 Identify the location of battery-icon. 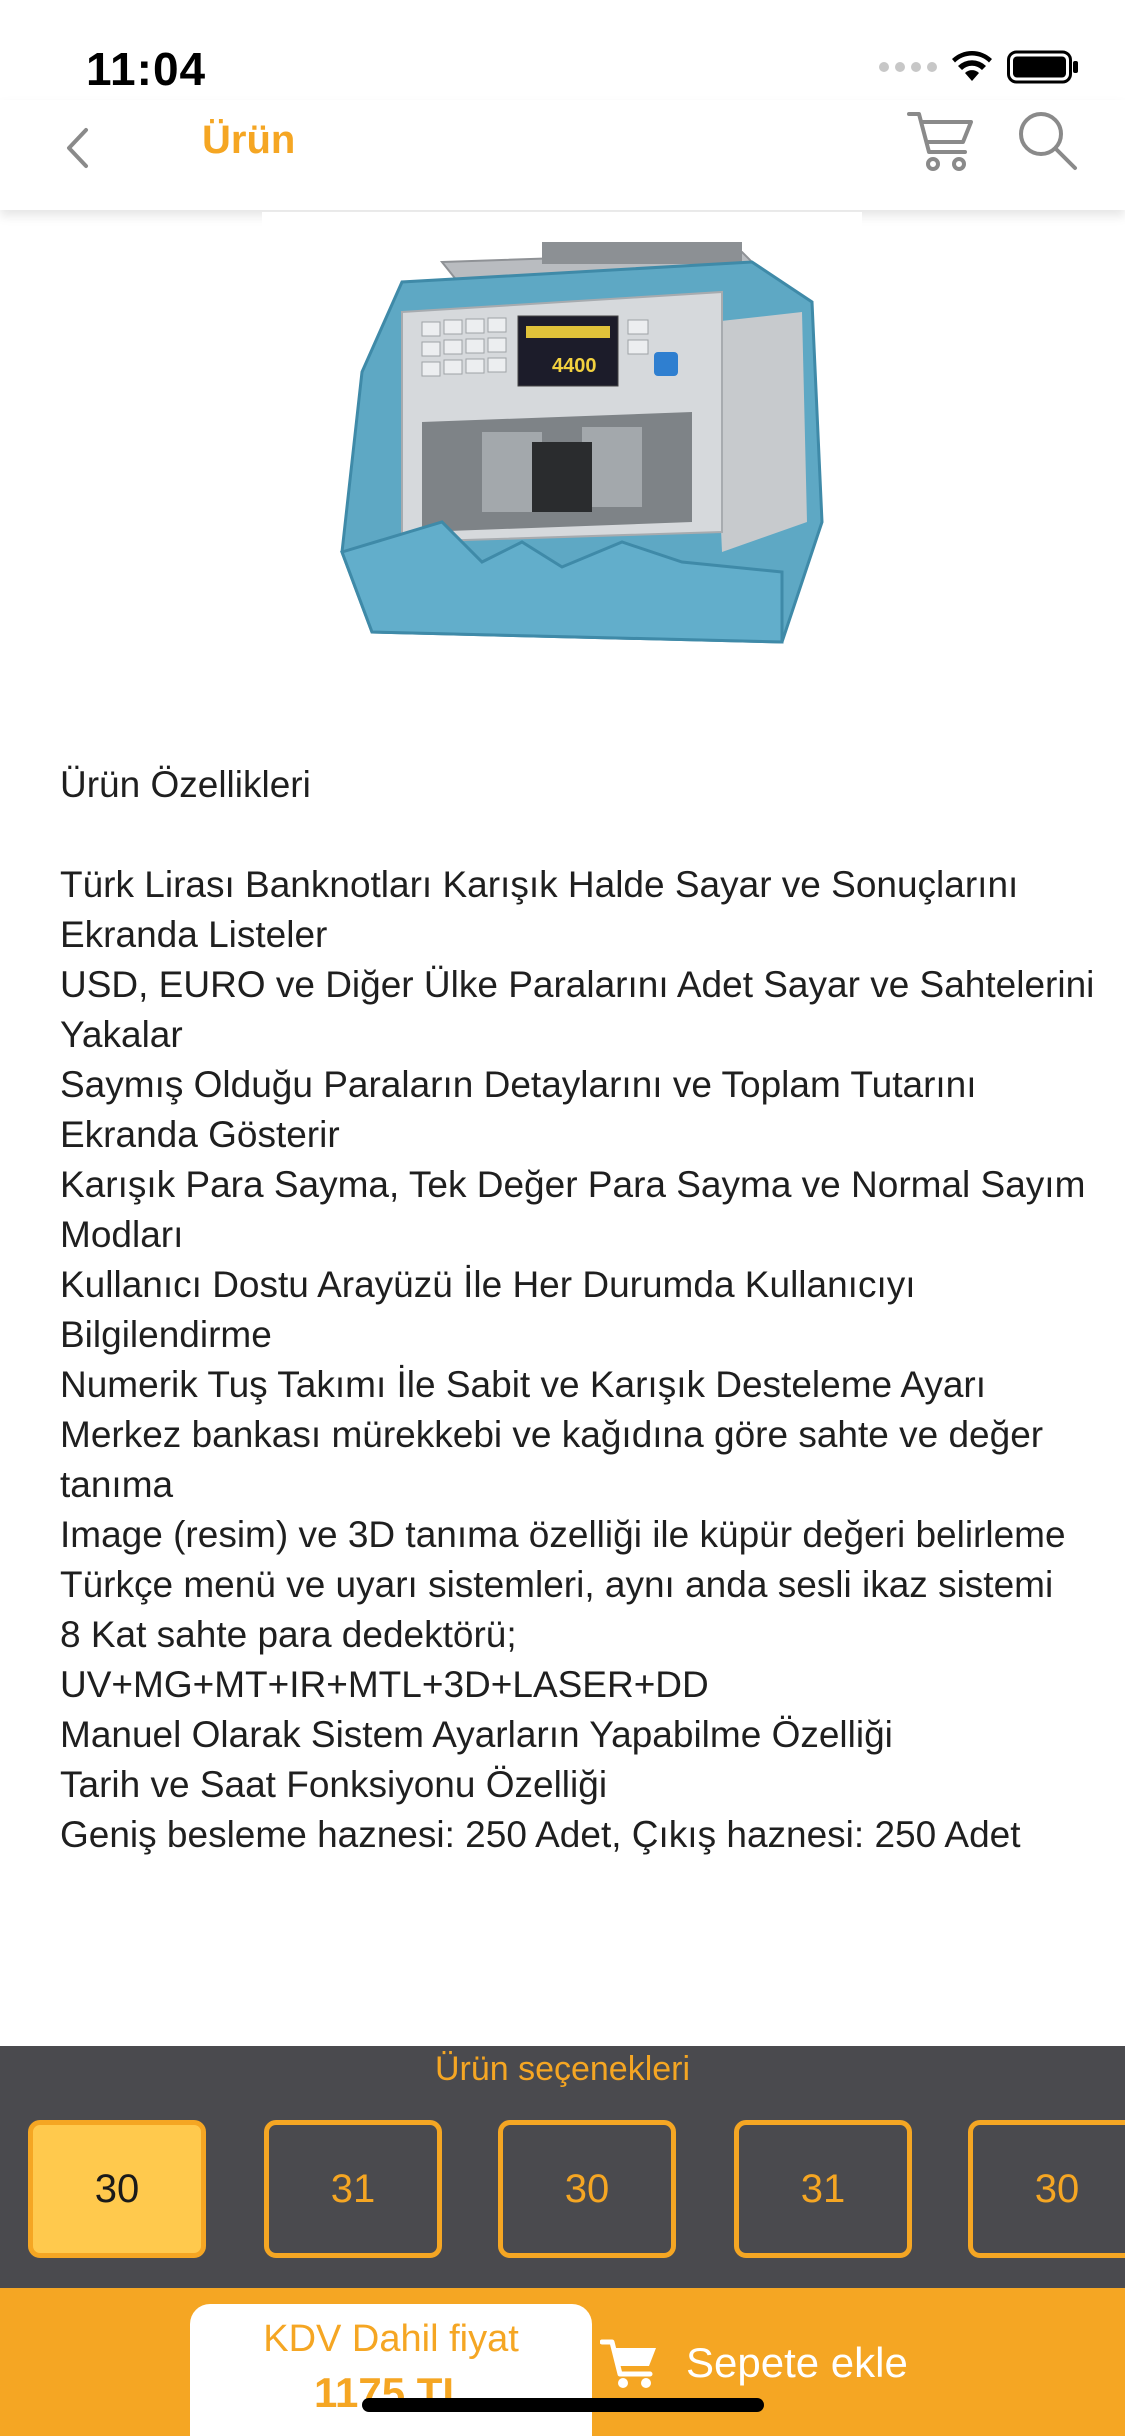
(1043, 67).